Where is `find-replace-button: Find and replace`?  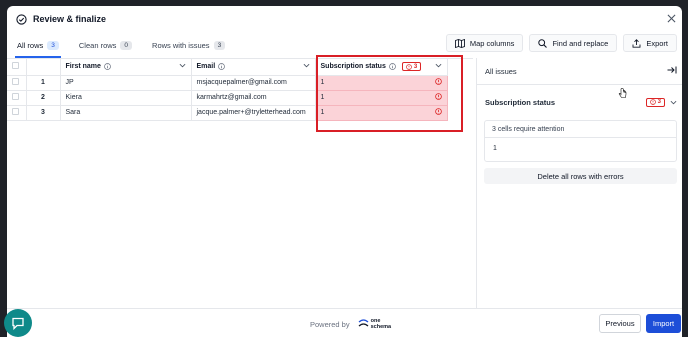
find-replace-button: Find and replace is located at coordinates (573, 43).